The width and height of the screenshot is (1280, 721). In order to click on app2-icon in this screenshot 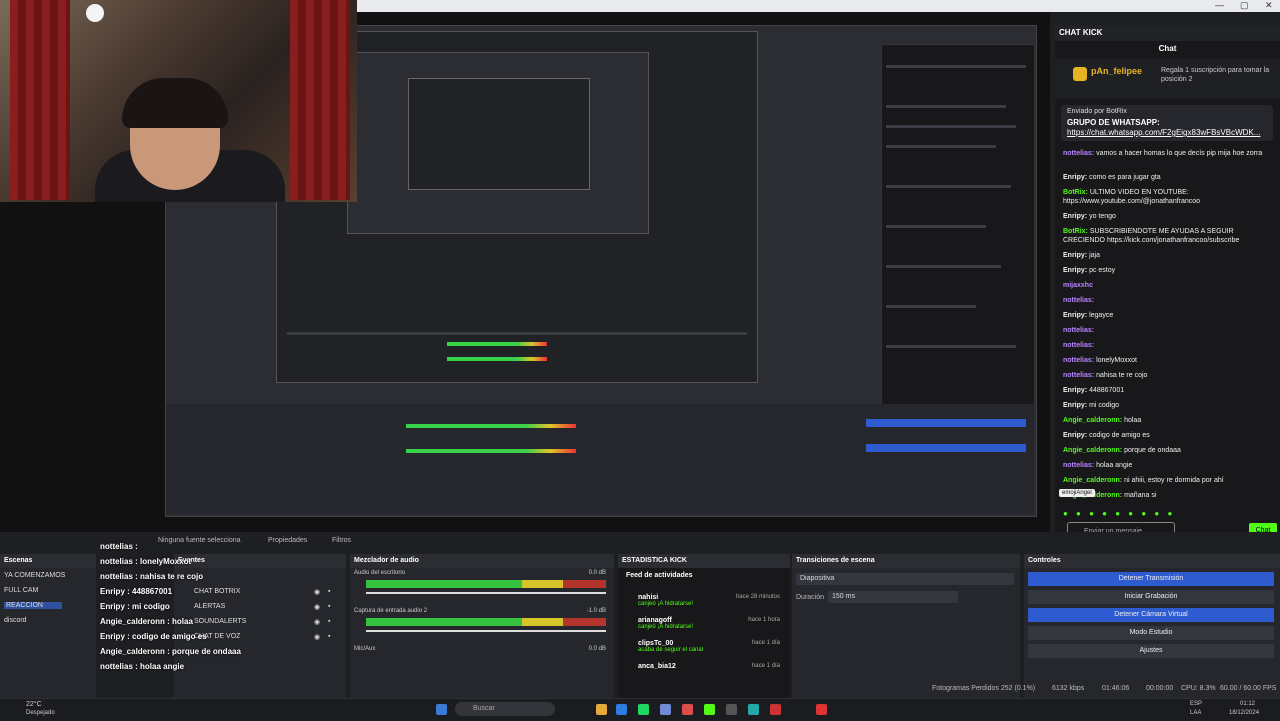, I will do `click(775, 709)`.